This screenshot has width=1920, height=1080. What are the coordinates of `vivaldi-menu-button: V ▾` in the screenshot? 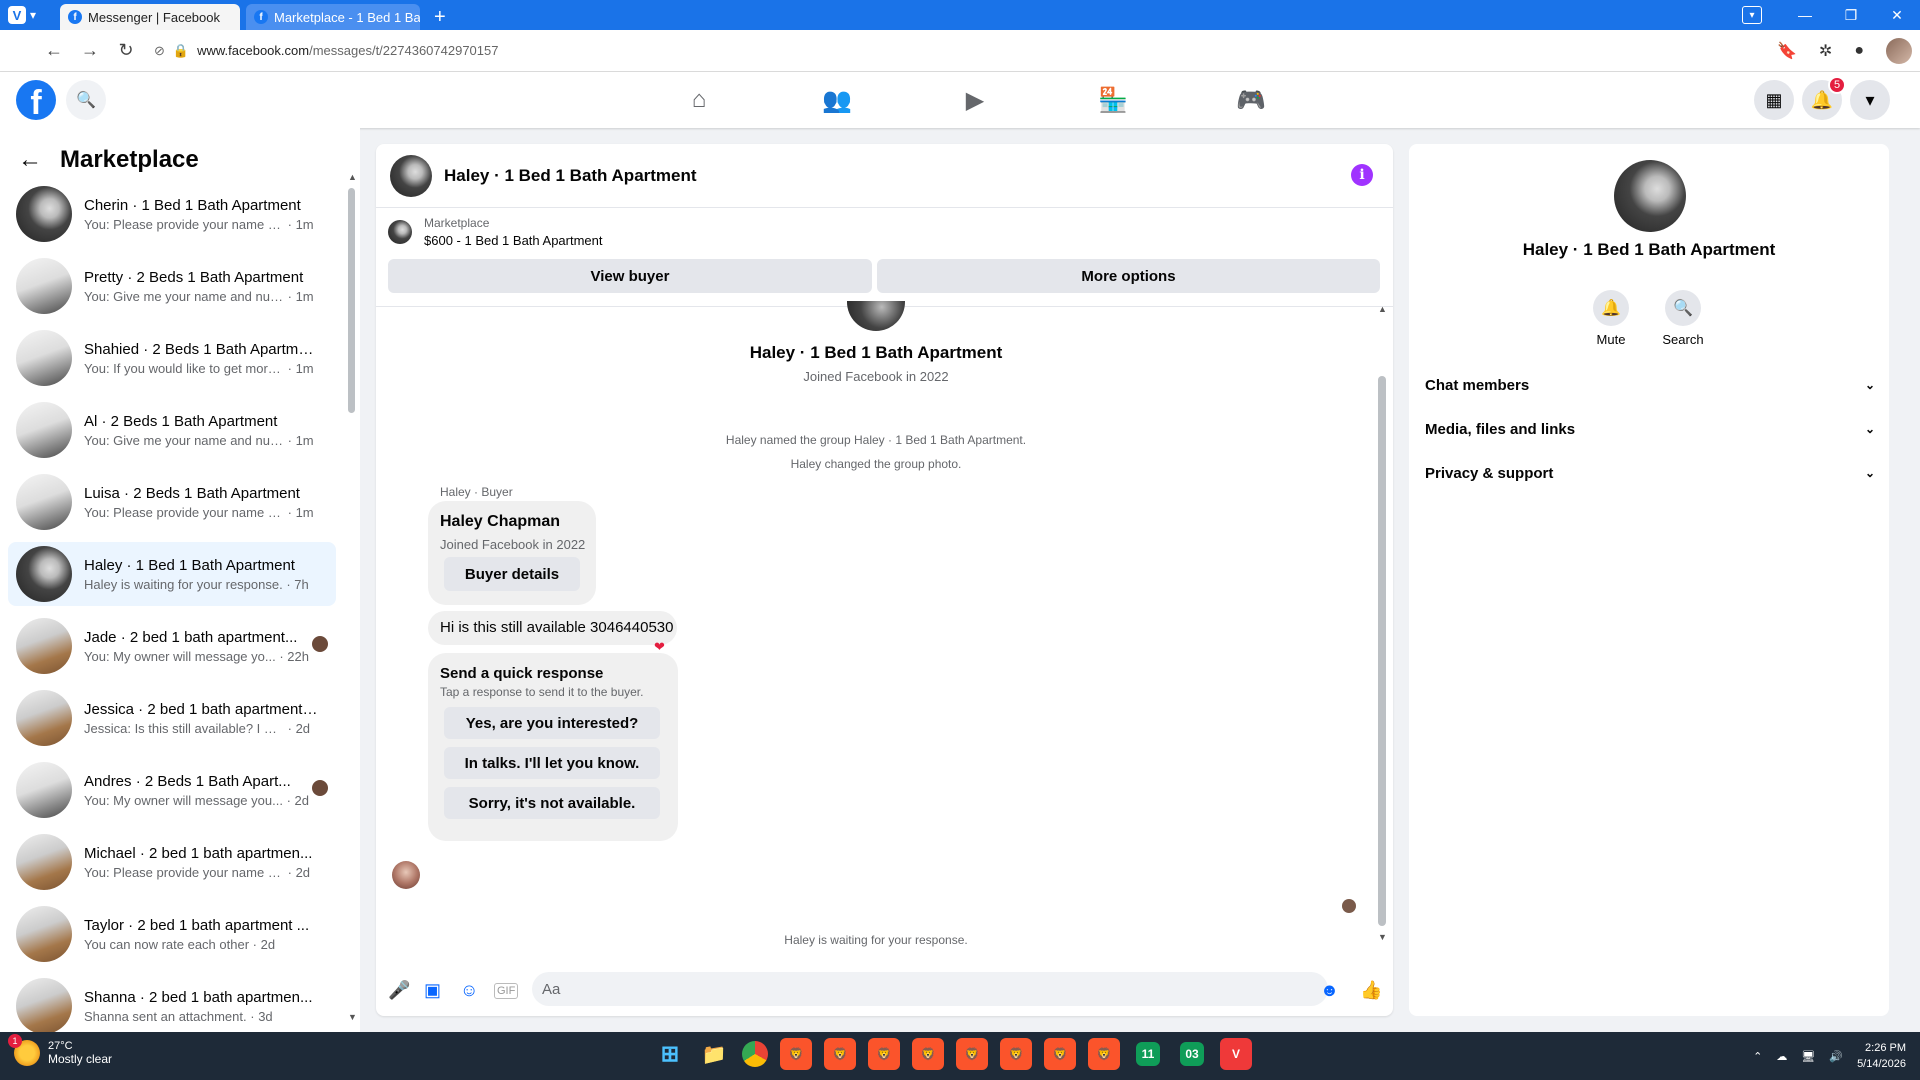 It's located at (22, 15).